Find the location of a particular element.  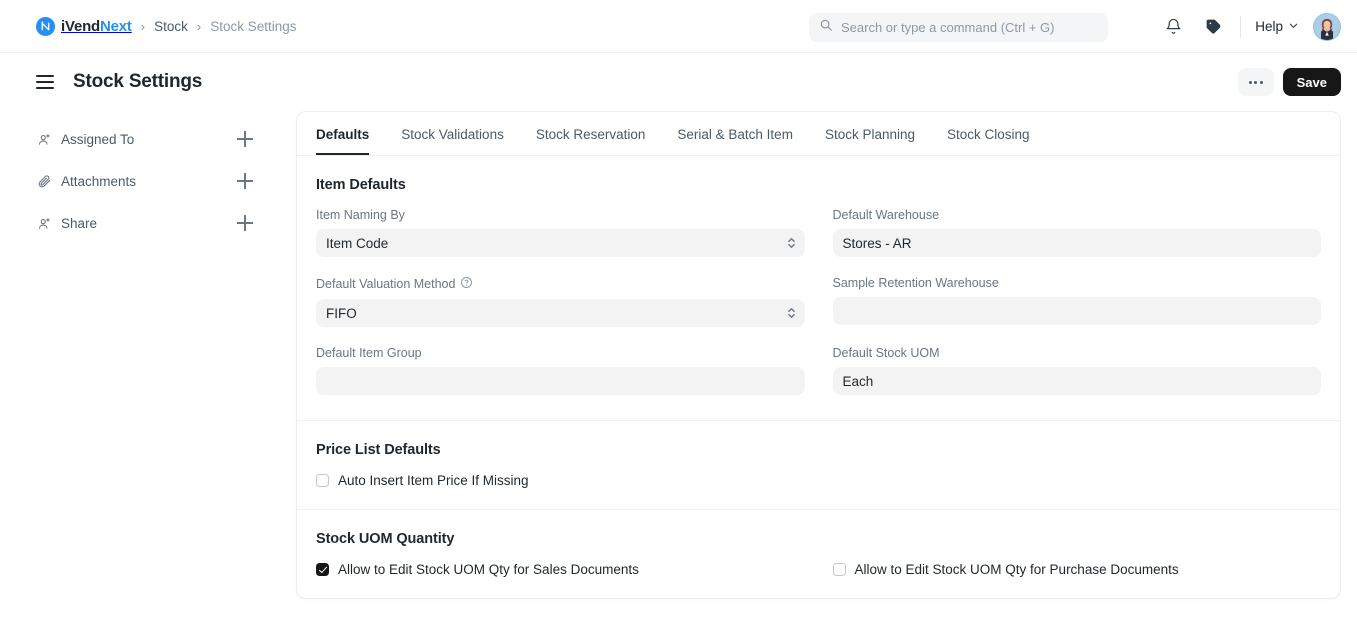

sidebar-item-assigned-to: Assigned To is located at coordinates (148, 139).